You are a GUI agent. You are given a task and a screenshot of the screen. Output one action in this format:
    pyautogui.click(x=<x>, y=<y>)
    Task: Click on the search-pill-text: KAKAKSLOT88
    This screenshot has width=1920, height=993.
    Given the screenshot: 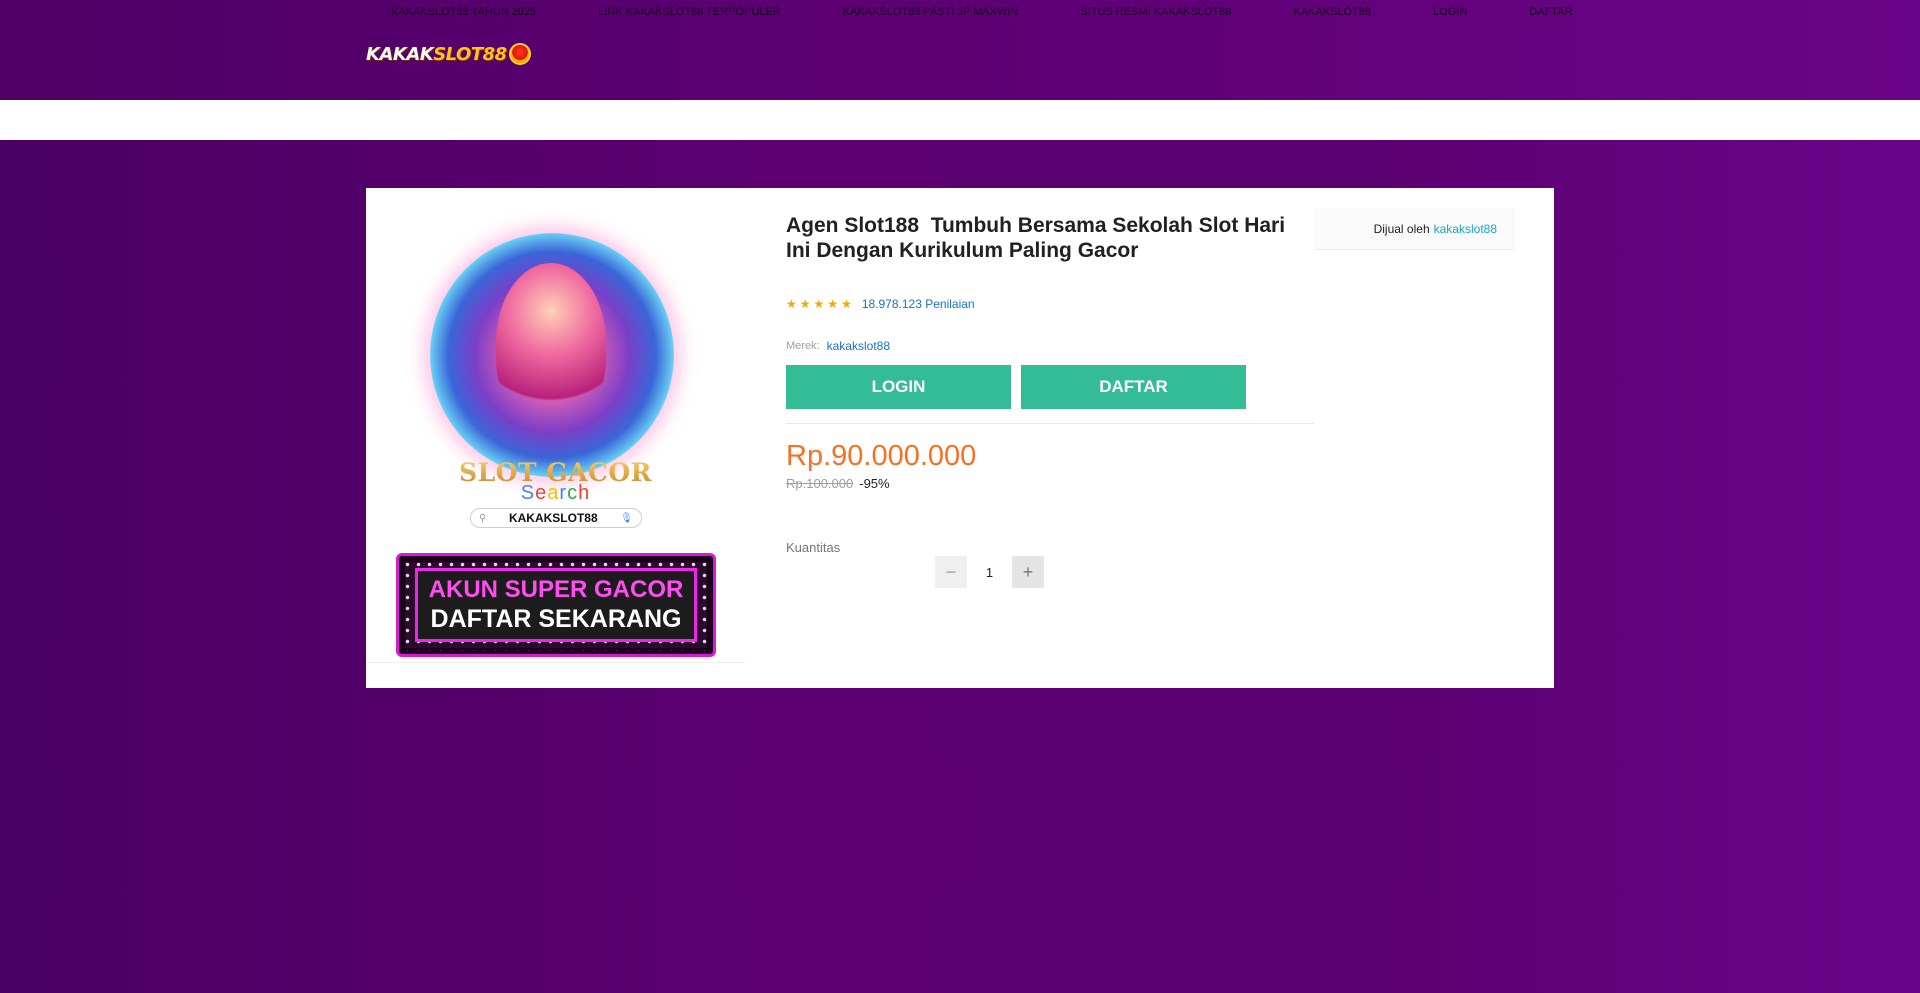 What is the action you would take?
    pyautogui.click(x=553, y=518)
    